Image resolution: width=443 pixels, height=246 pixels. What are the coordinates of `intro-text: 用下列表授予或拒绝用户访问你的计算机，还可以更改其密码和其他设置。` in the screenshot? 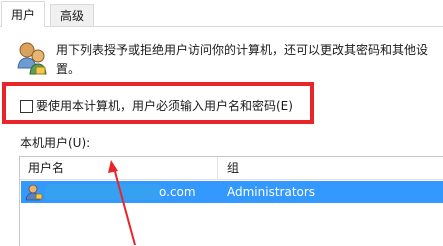 It's located at (242, 59).